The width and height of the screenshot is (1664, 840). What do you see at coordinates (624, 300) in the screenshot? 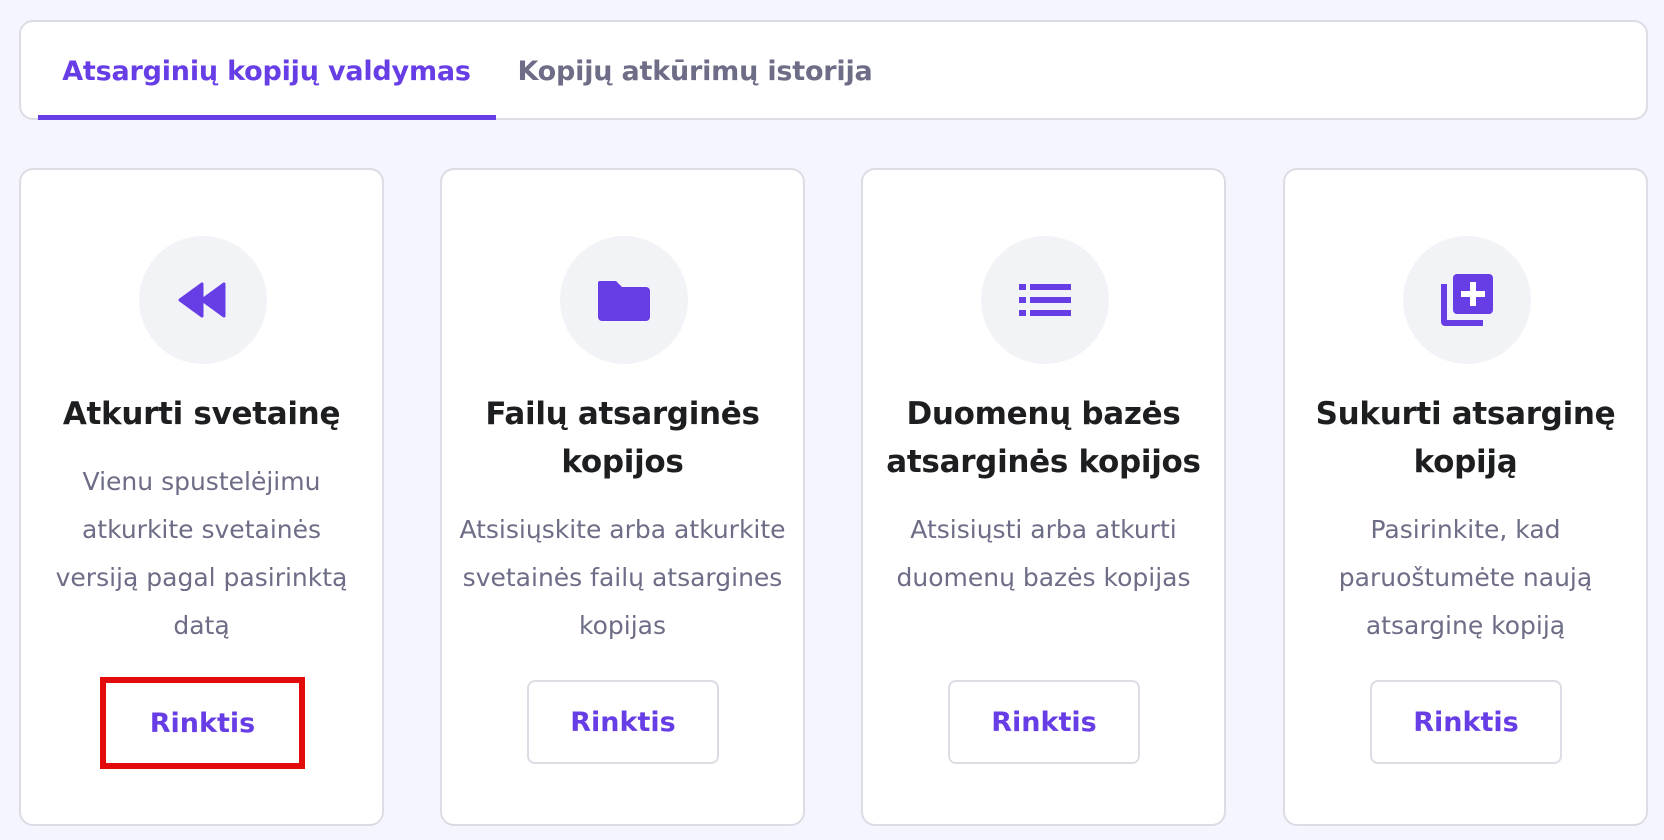
I see `folder-icon` at bounding box center [624, 300].